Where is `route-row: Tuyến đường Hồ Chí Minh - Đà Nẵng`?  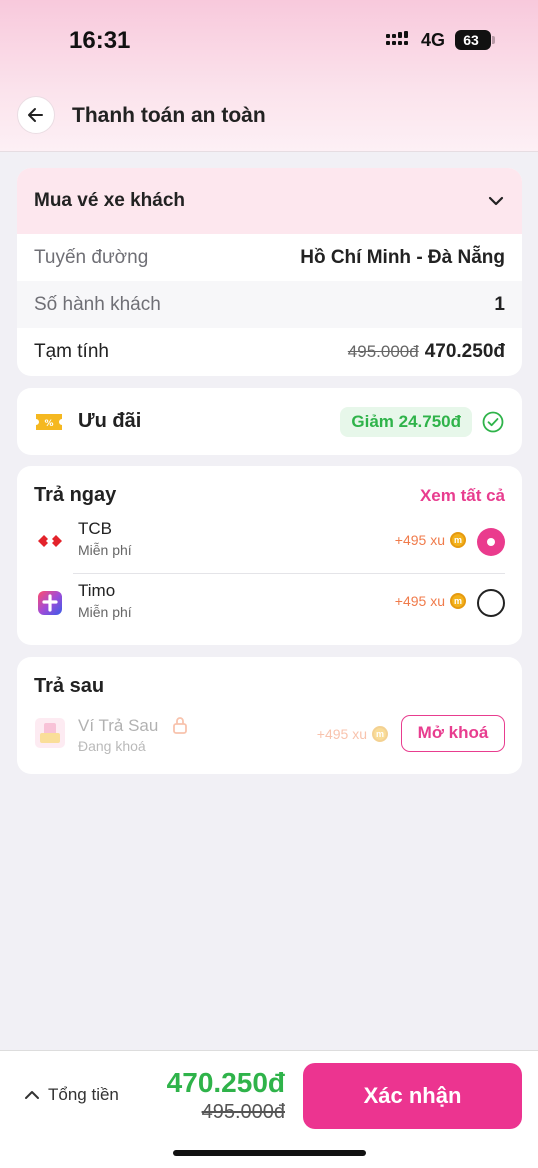
route-row: Tuyến đường Hồ Chí Minh - Đà Nẵng is located at coordinates (269, 257).